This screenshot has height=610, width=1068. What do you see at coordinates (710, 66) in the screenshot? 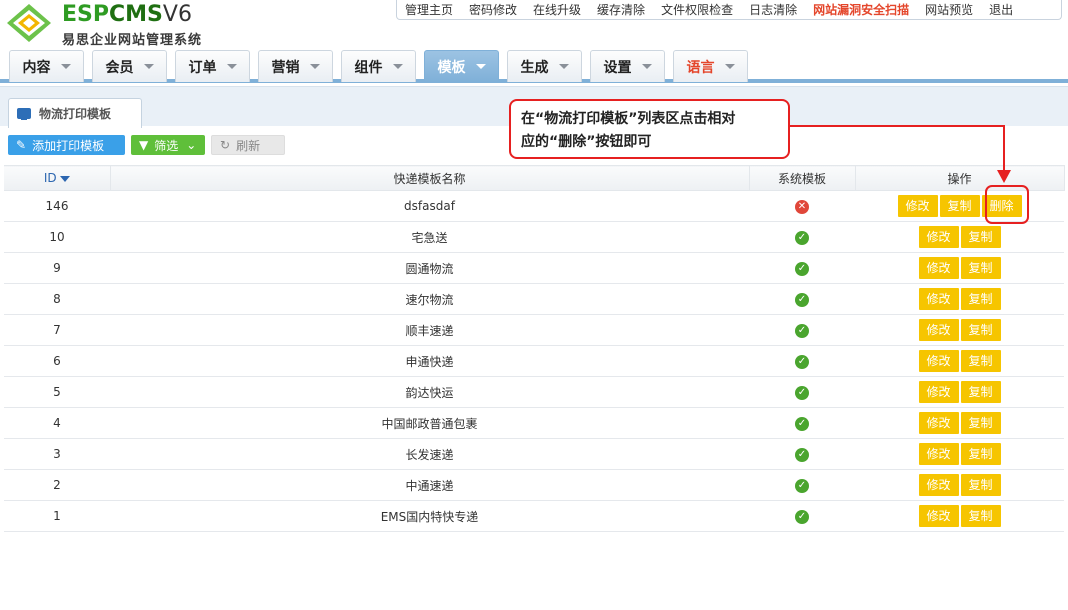
I see `nav-item-8: 语言` at bounding box center [710, 66].